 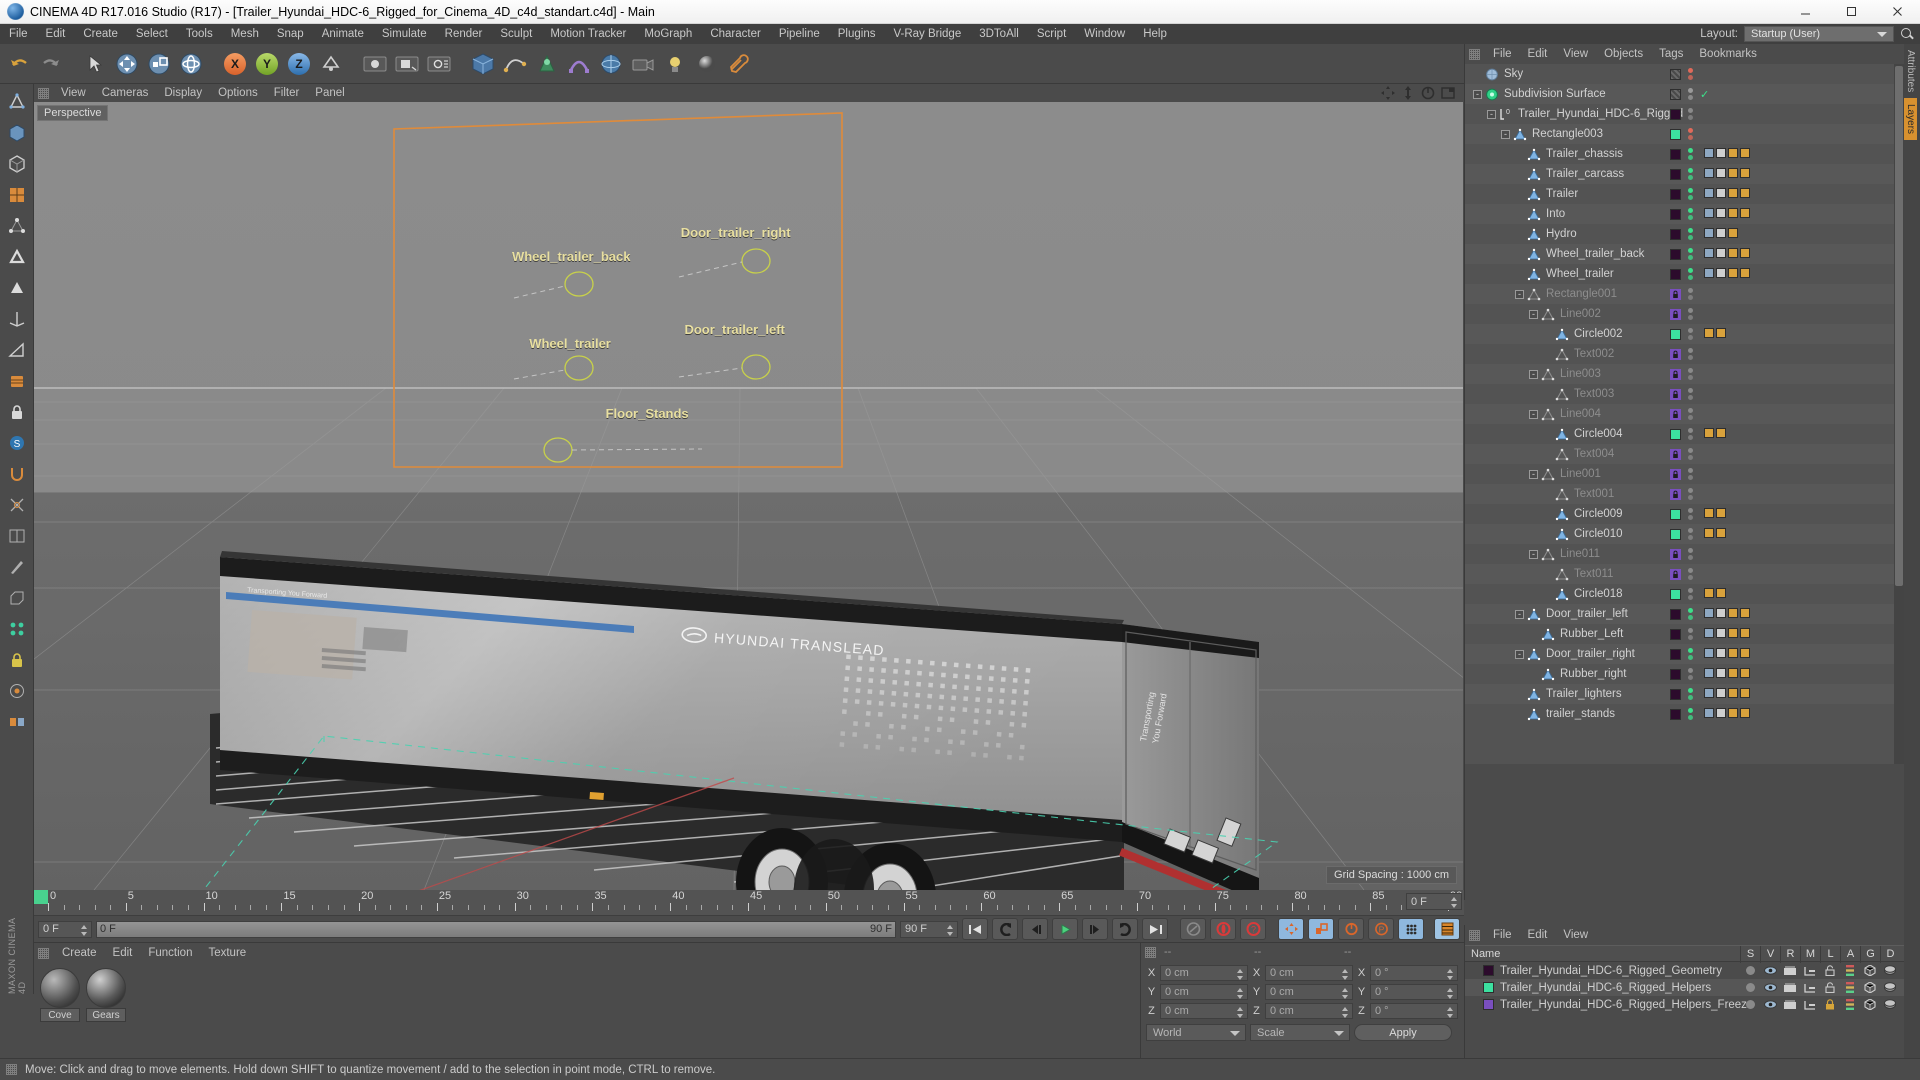 I want to click on search-icon, so click(x=1907, y=34).